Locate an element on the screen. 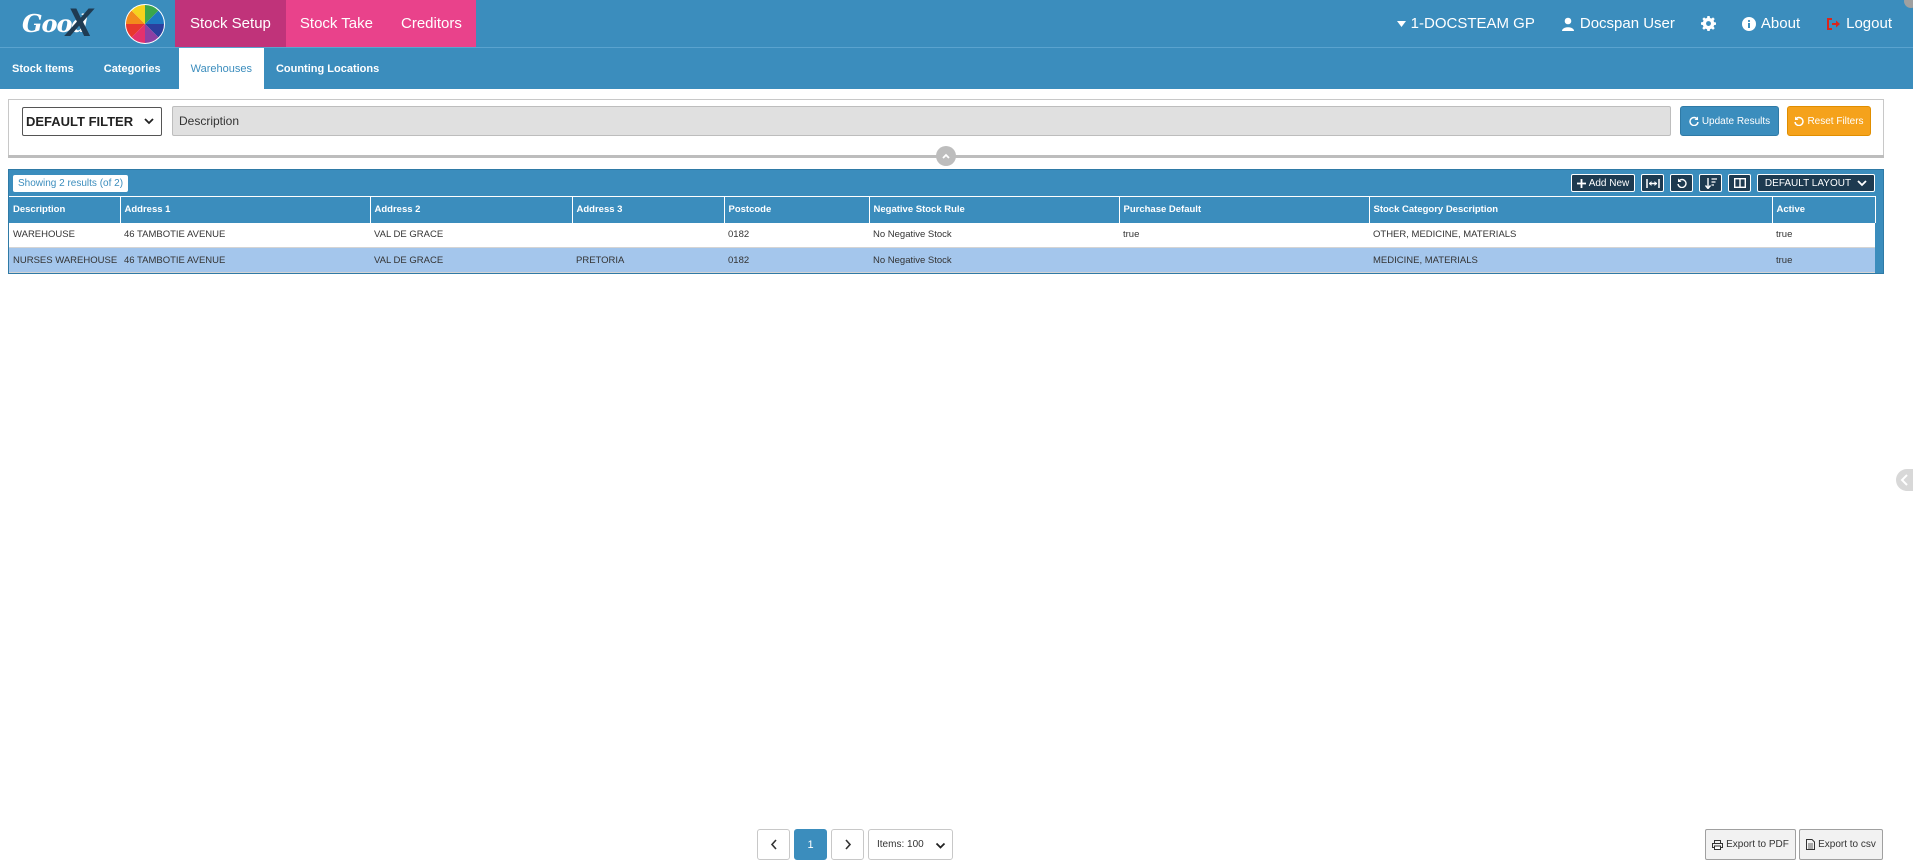 The height and width of the screenshot is (867, 1913). column-header-address-1: Address 1 is located at coordinates (245, 209).